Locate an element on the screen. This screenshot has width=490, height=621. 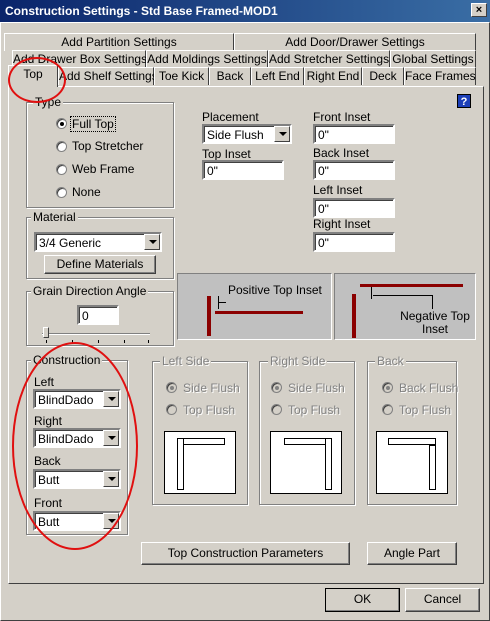
tab-toe-kick: Toe Kick is located at coordinates (181, 76).